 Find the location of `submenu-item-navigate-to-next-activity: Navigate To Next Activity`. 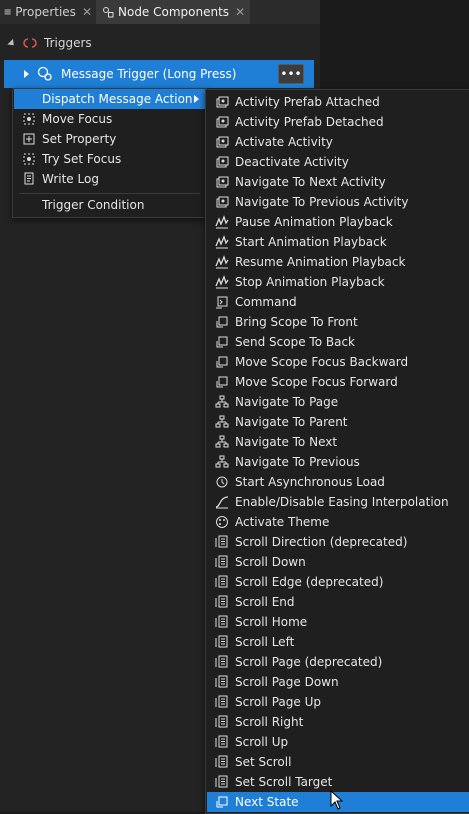

submenu-item-navigate-to-next-activity: Navigate To Next Activity is located at coordinates (338, 182).